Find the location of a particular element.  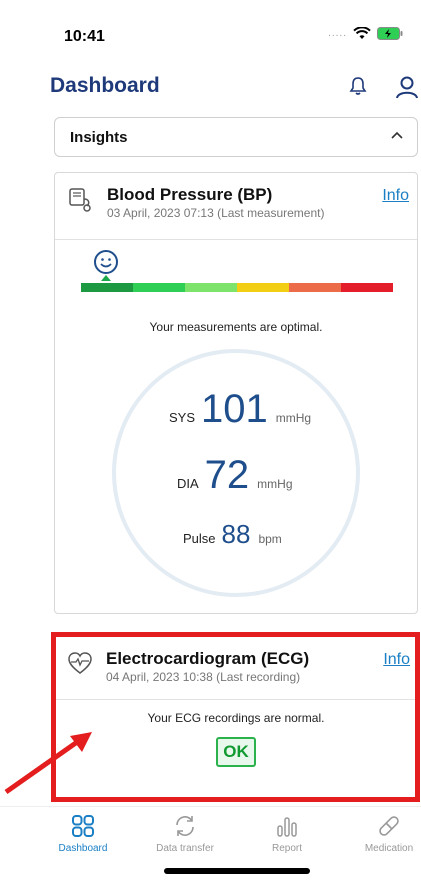

ecg-ok-badge: OK is located at coordinates (236, 752).